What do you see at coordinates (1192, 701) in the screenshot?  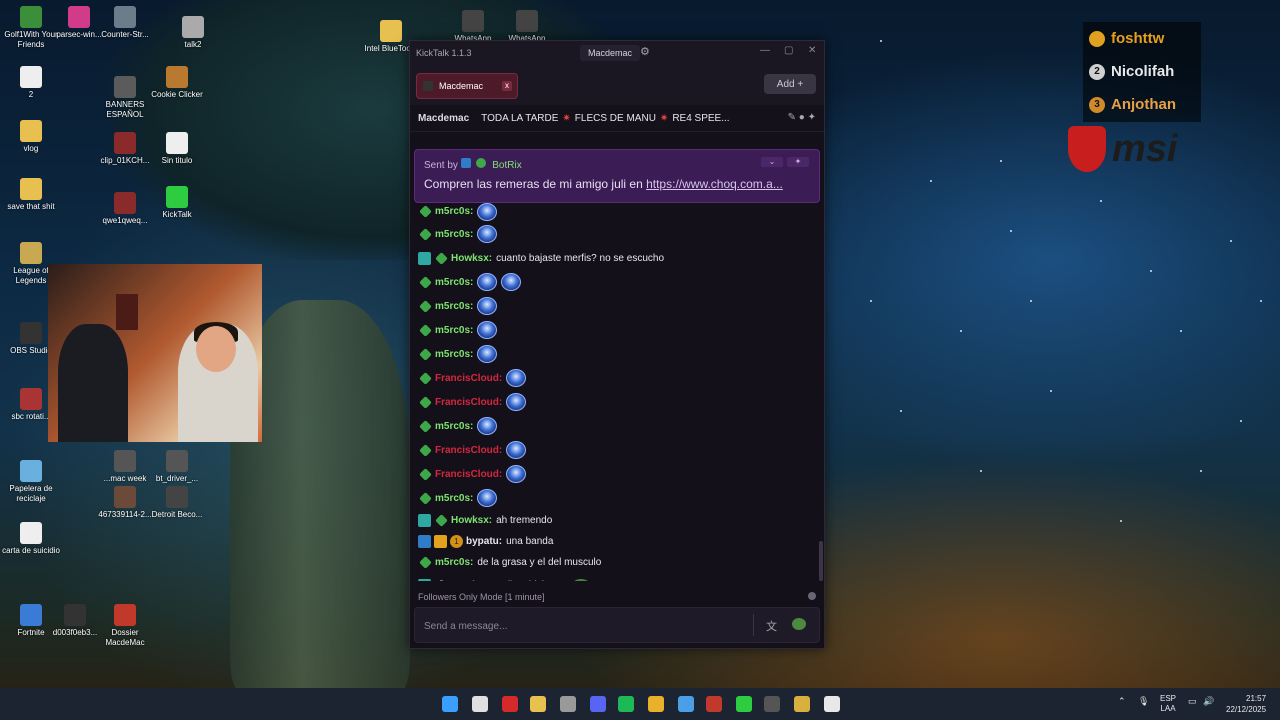 I see `display-icon: ▭` at bounding box center [1192, 701].